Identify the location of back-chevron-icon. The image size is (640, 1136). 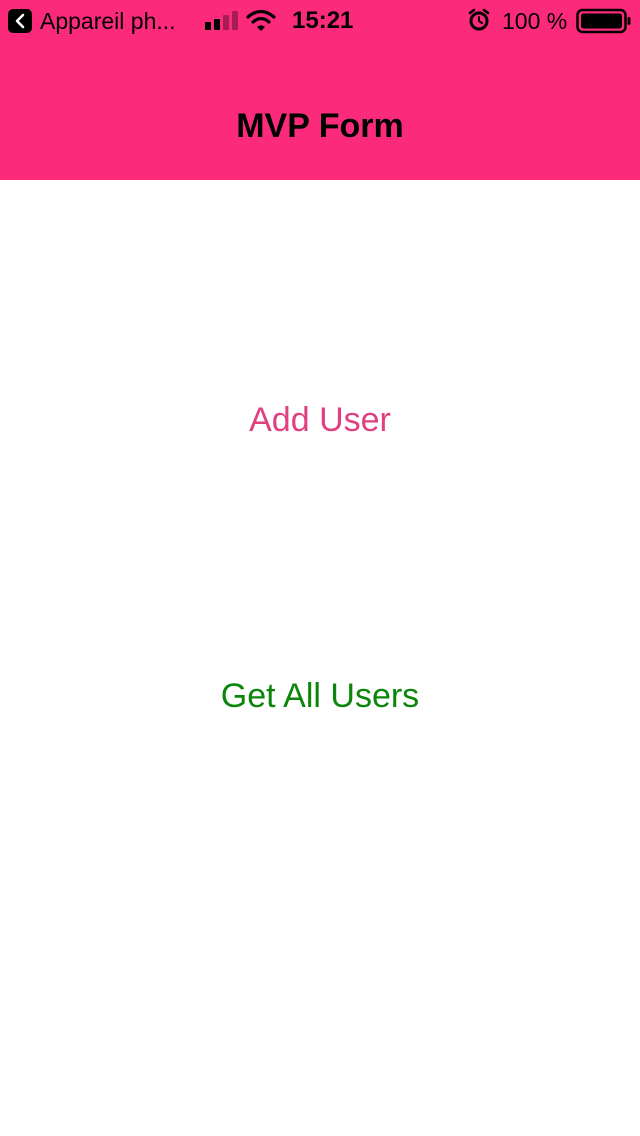
(20, 21).